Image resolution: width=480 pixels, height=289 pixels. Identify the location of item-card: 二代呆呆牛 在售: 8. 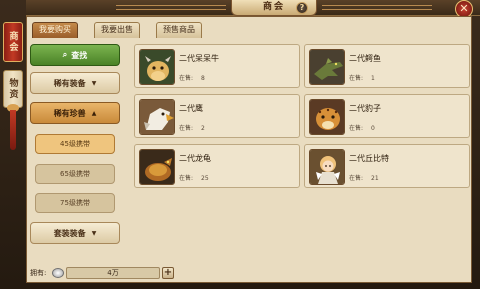
(217, 66).